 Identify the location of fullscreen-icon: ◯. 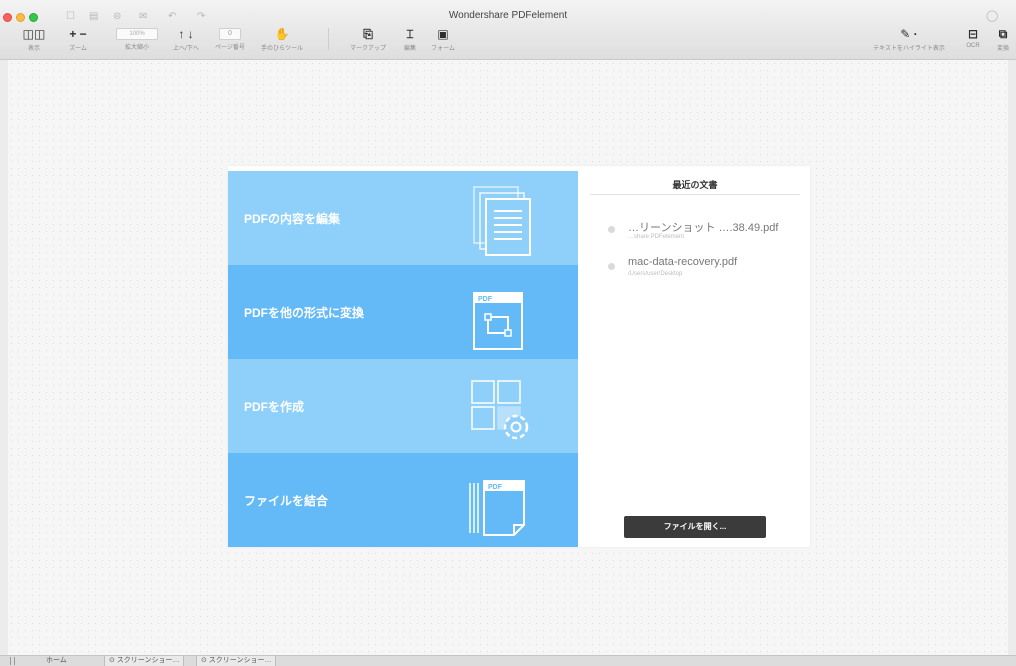
(992, 15).